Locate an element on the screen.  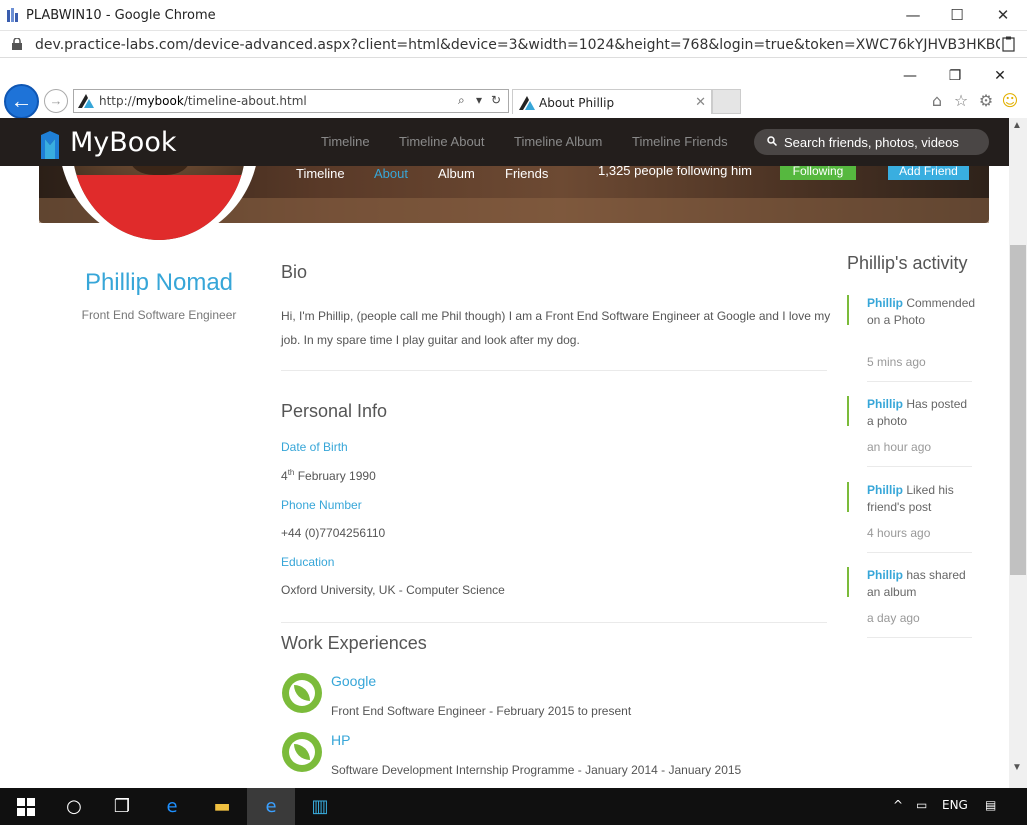
mybook-logo-icon is located at coordinates (50, 145).